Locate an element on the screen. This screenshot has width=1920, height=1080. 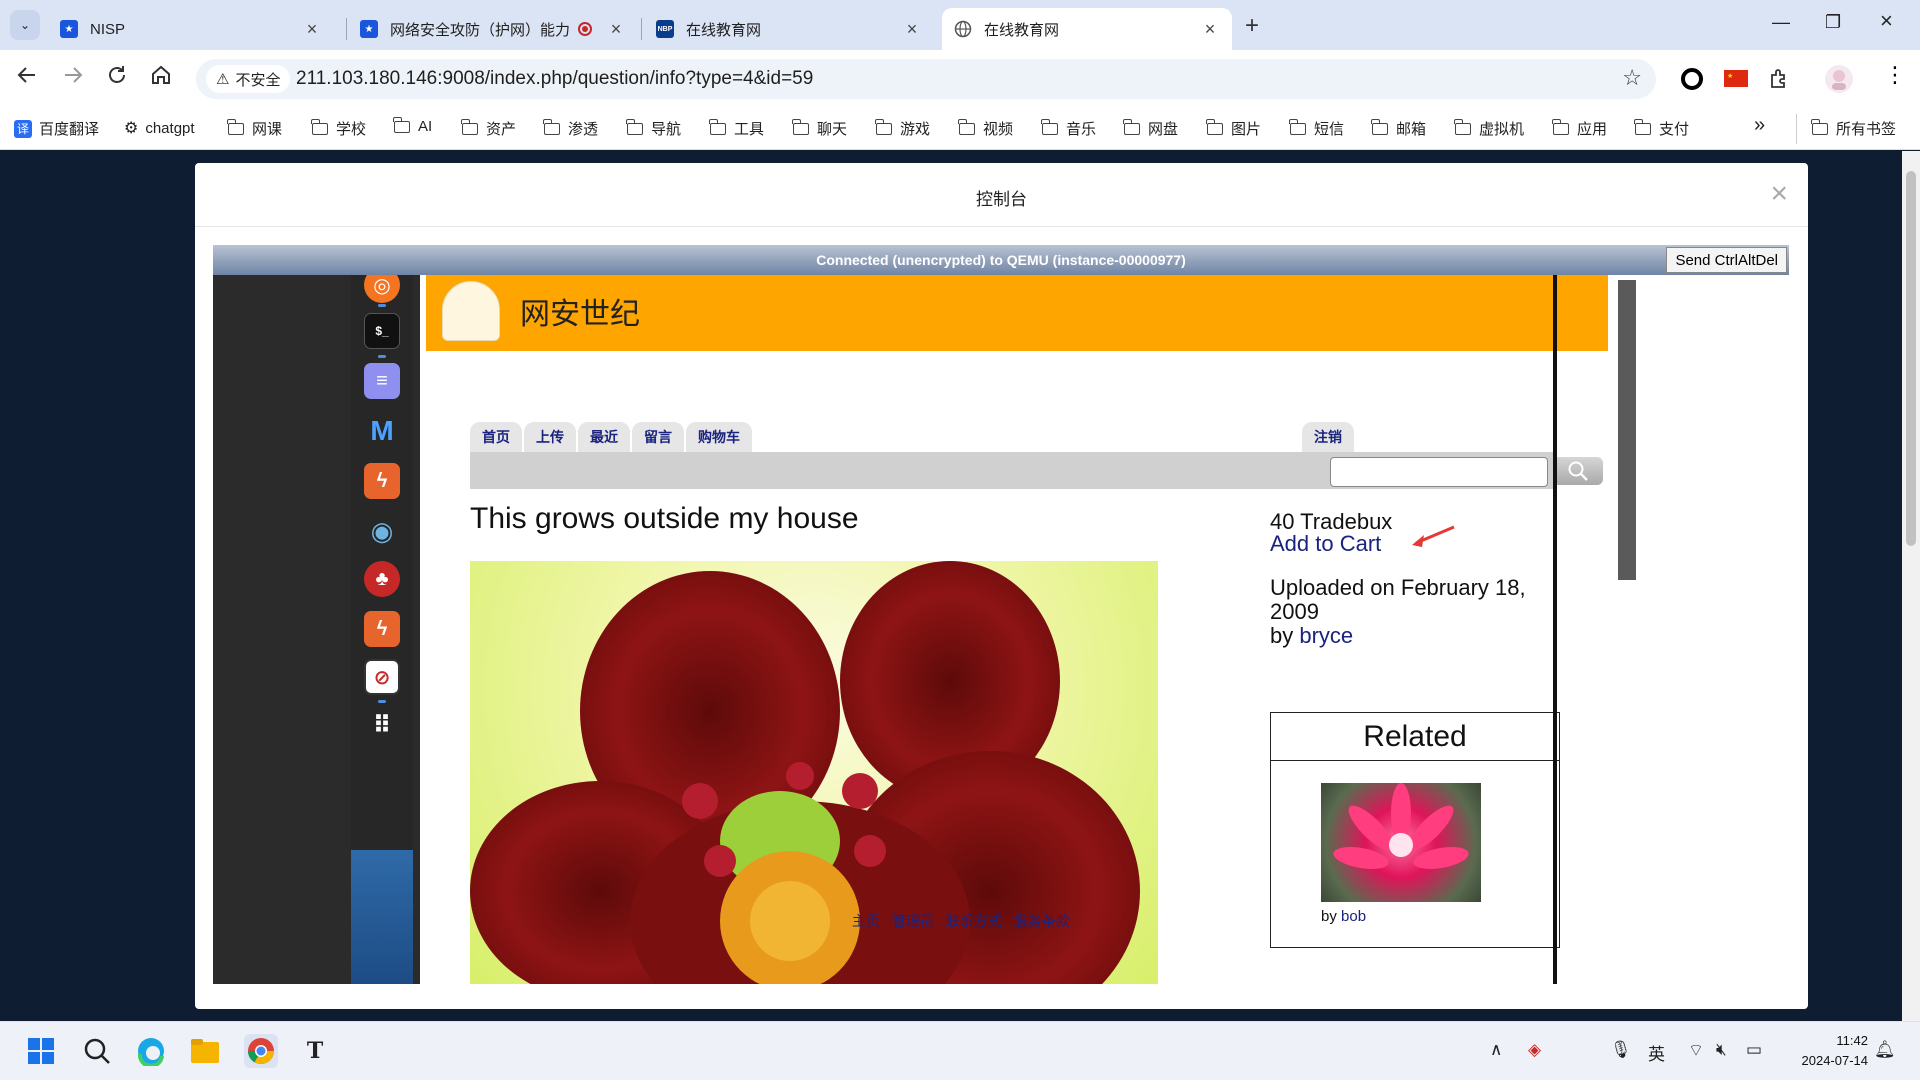
bookmark-folder: 支付 is located at coordinates (1661, 128).